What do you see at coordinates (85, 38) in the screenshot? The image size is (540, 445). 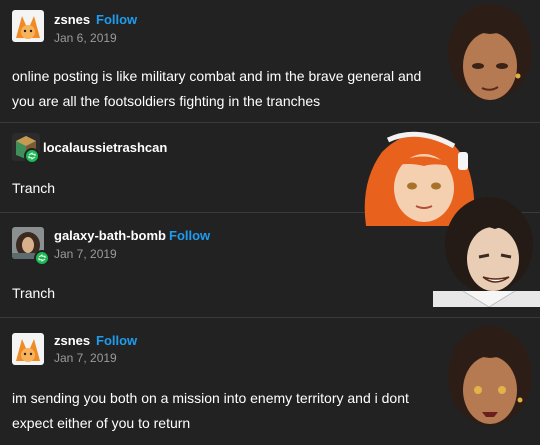 I see `post-date: Jan 6, 2019` at bounding box center [85, 38].